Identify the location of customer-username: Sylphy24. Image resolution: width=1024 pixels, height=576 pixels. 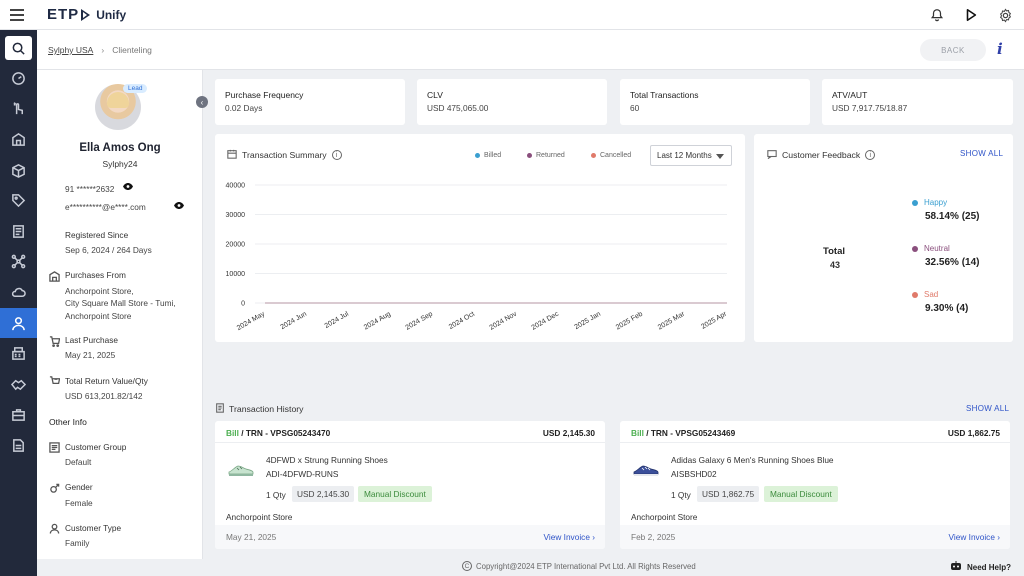
(120, 164).